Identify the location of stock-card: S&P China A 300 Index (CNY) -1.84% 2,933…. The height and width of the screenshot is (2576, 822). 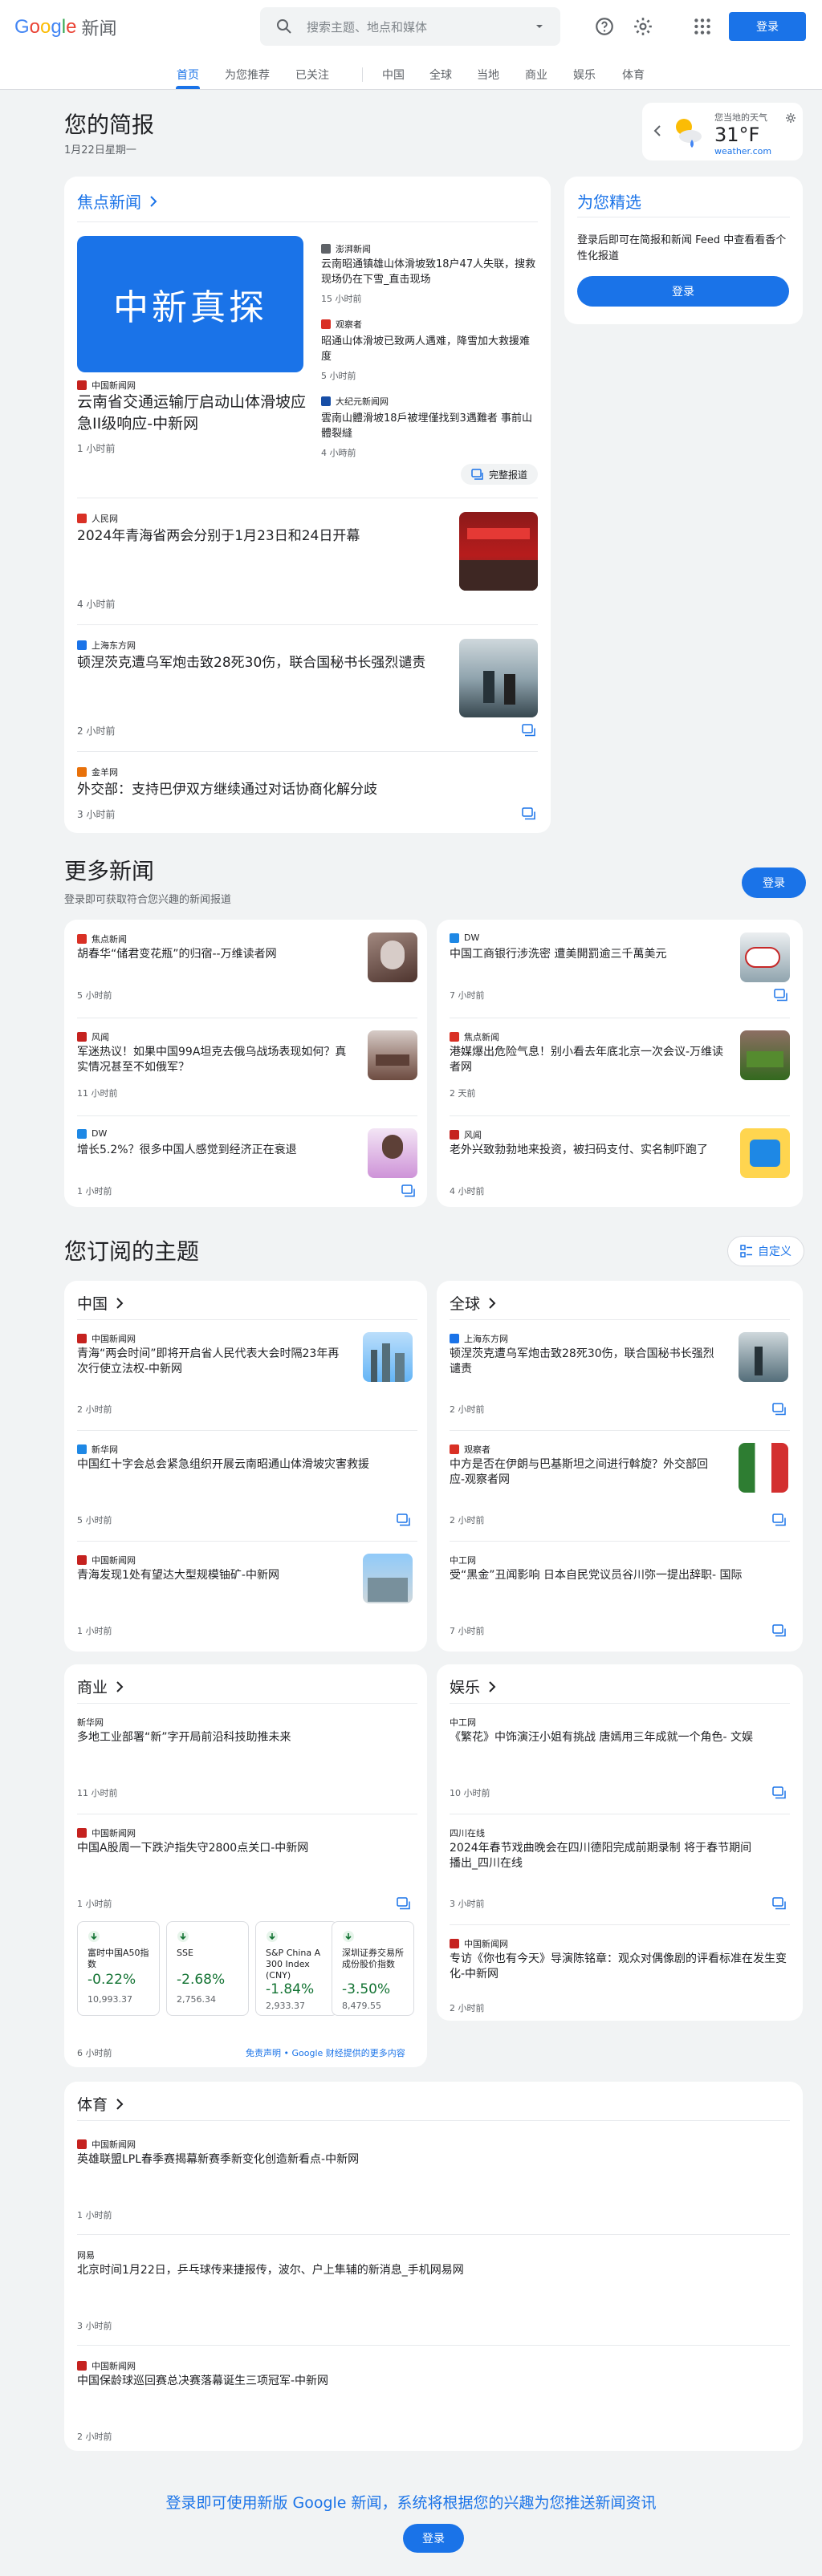
(296, 1968).